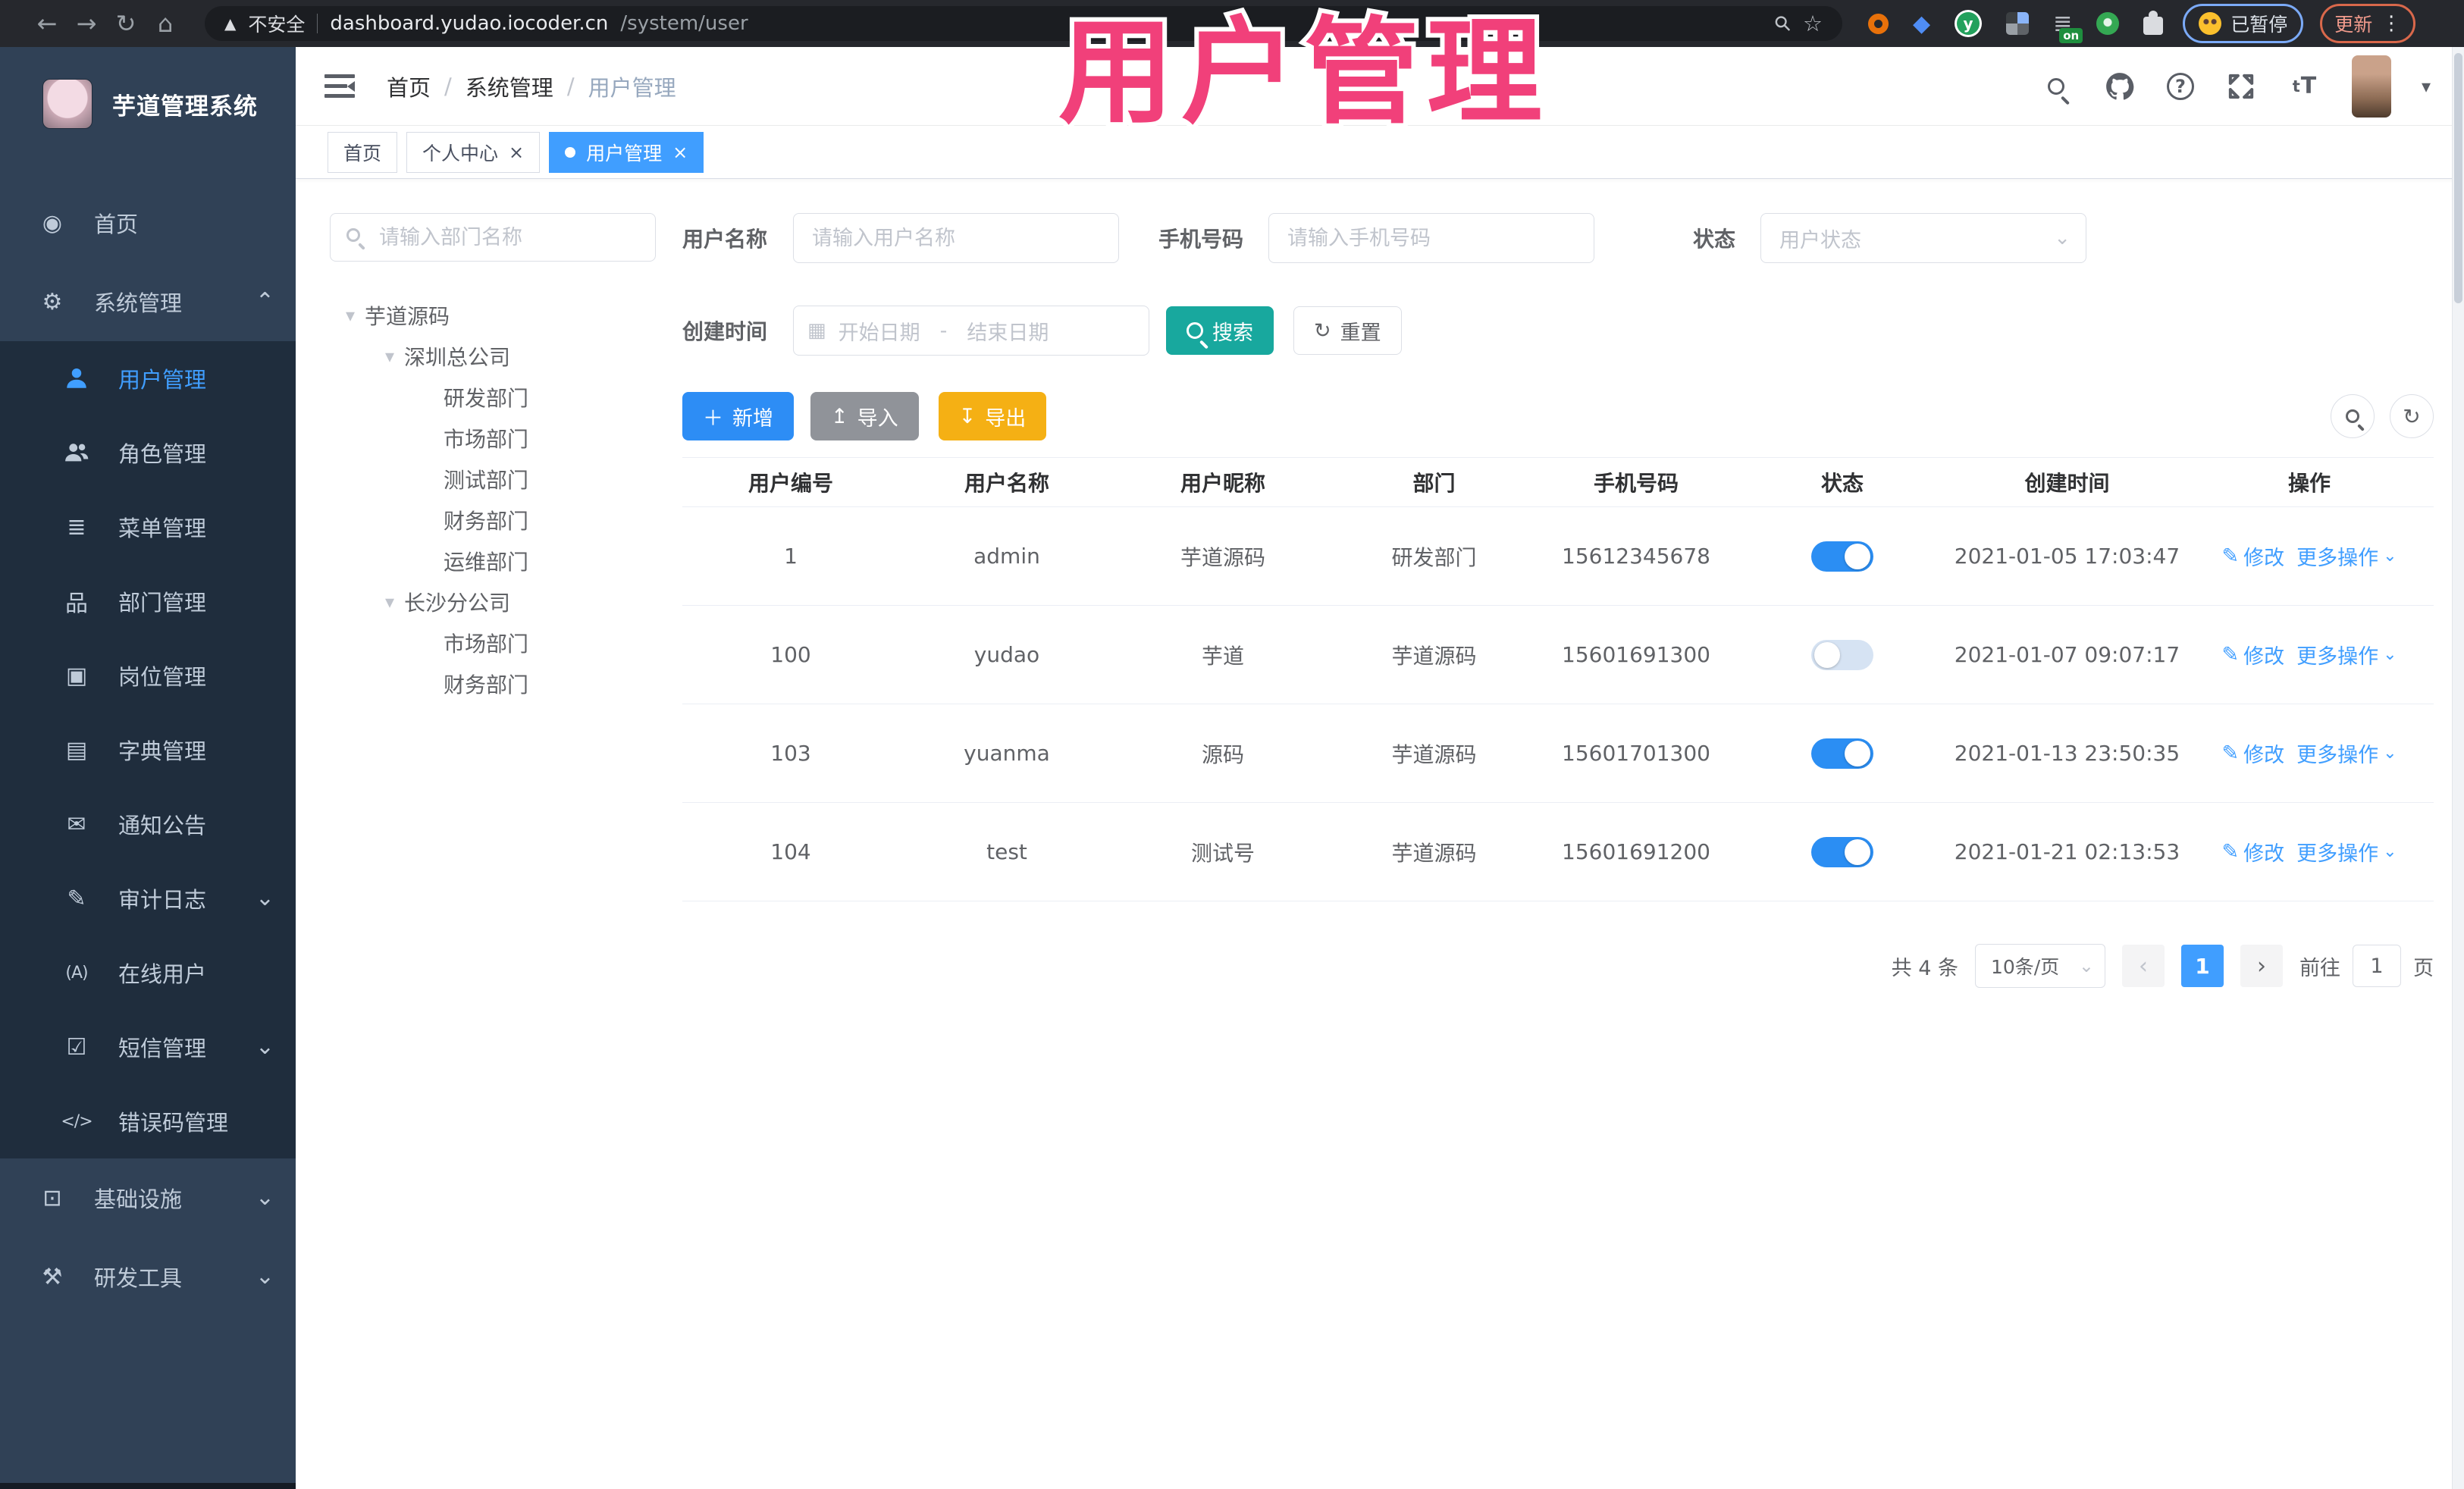 This screenshot has height=1489, width=2464. I want to click on extension-green-icon: y, so click(1969, 23).